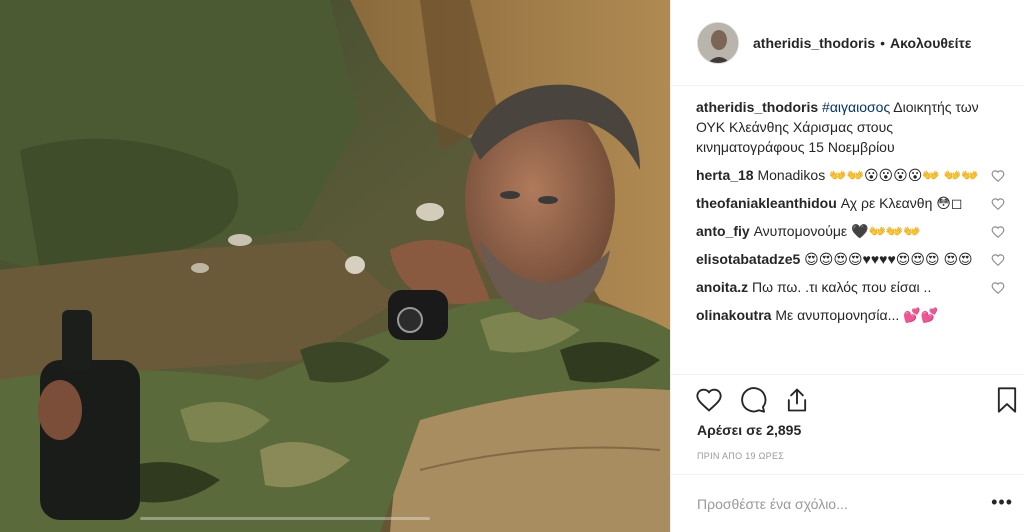 This screenshot has height=532, width=1024. I want to click on post-actions-bar, so click(847, 400).